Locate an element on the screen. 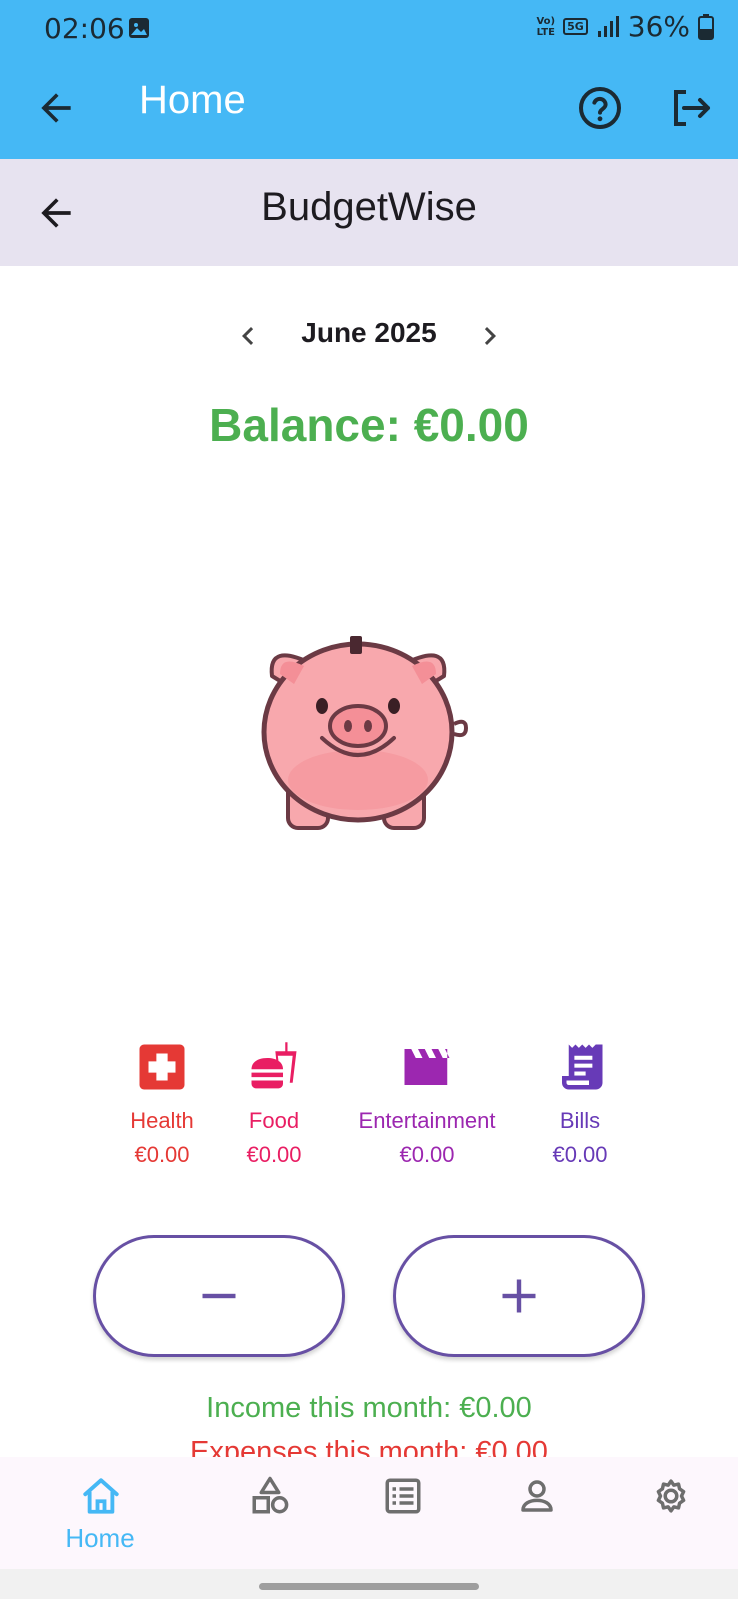  signal-icon is located at coordinates (608, 26).